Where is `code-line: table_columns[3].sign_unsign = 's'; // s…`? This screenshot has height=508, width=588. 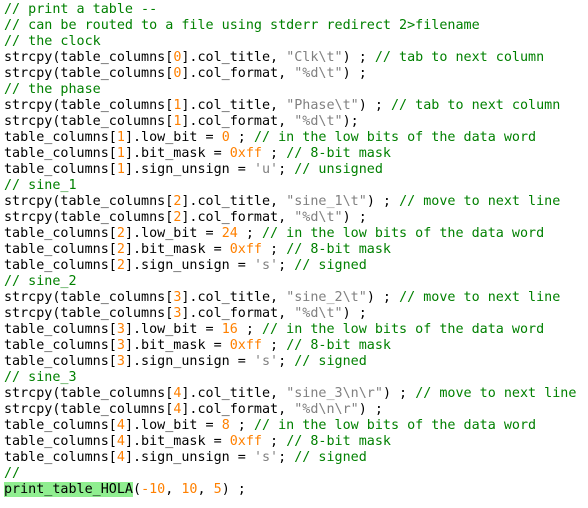
code-line: table_columns[3].sign_unsign = 's'; // s… is located at coordinates (296, 362).